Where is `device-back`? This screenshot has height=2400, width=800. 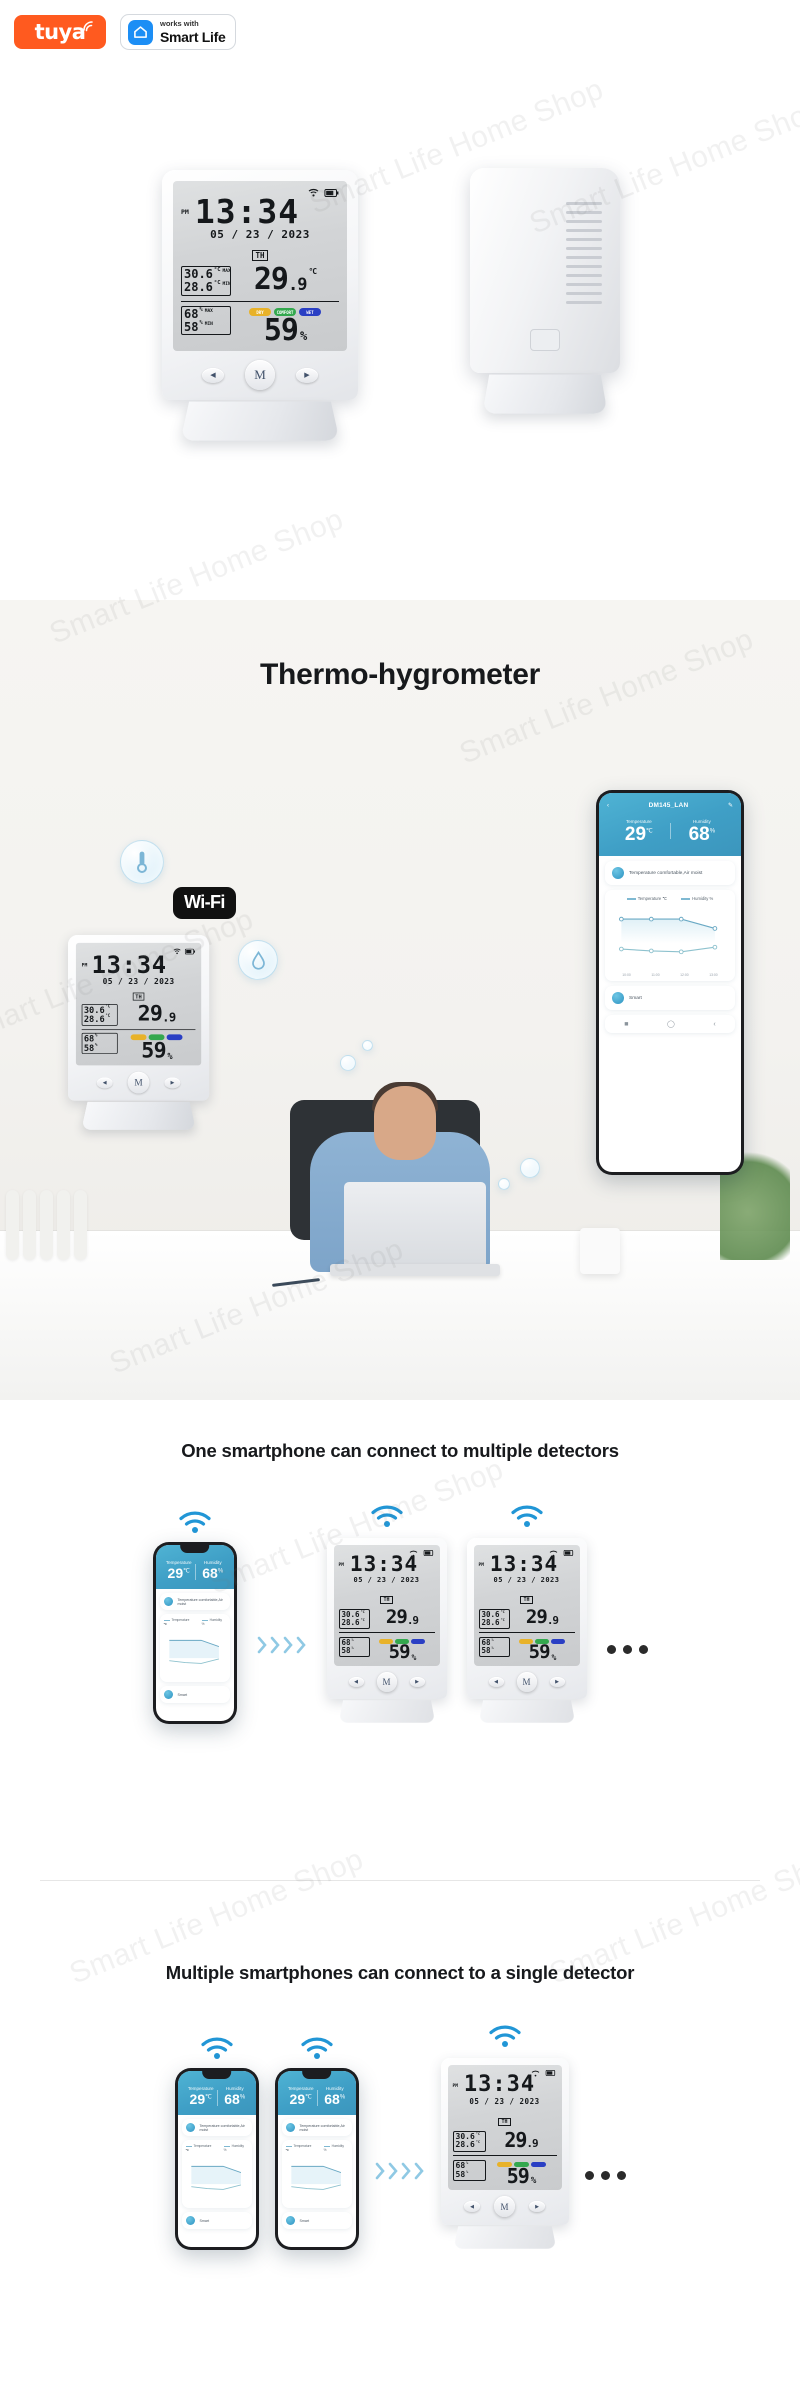 device-back is located at coordinates (545, 291).